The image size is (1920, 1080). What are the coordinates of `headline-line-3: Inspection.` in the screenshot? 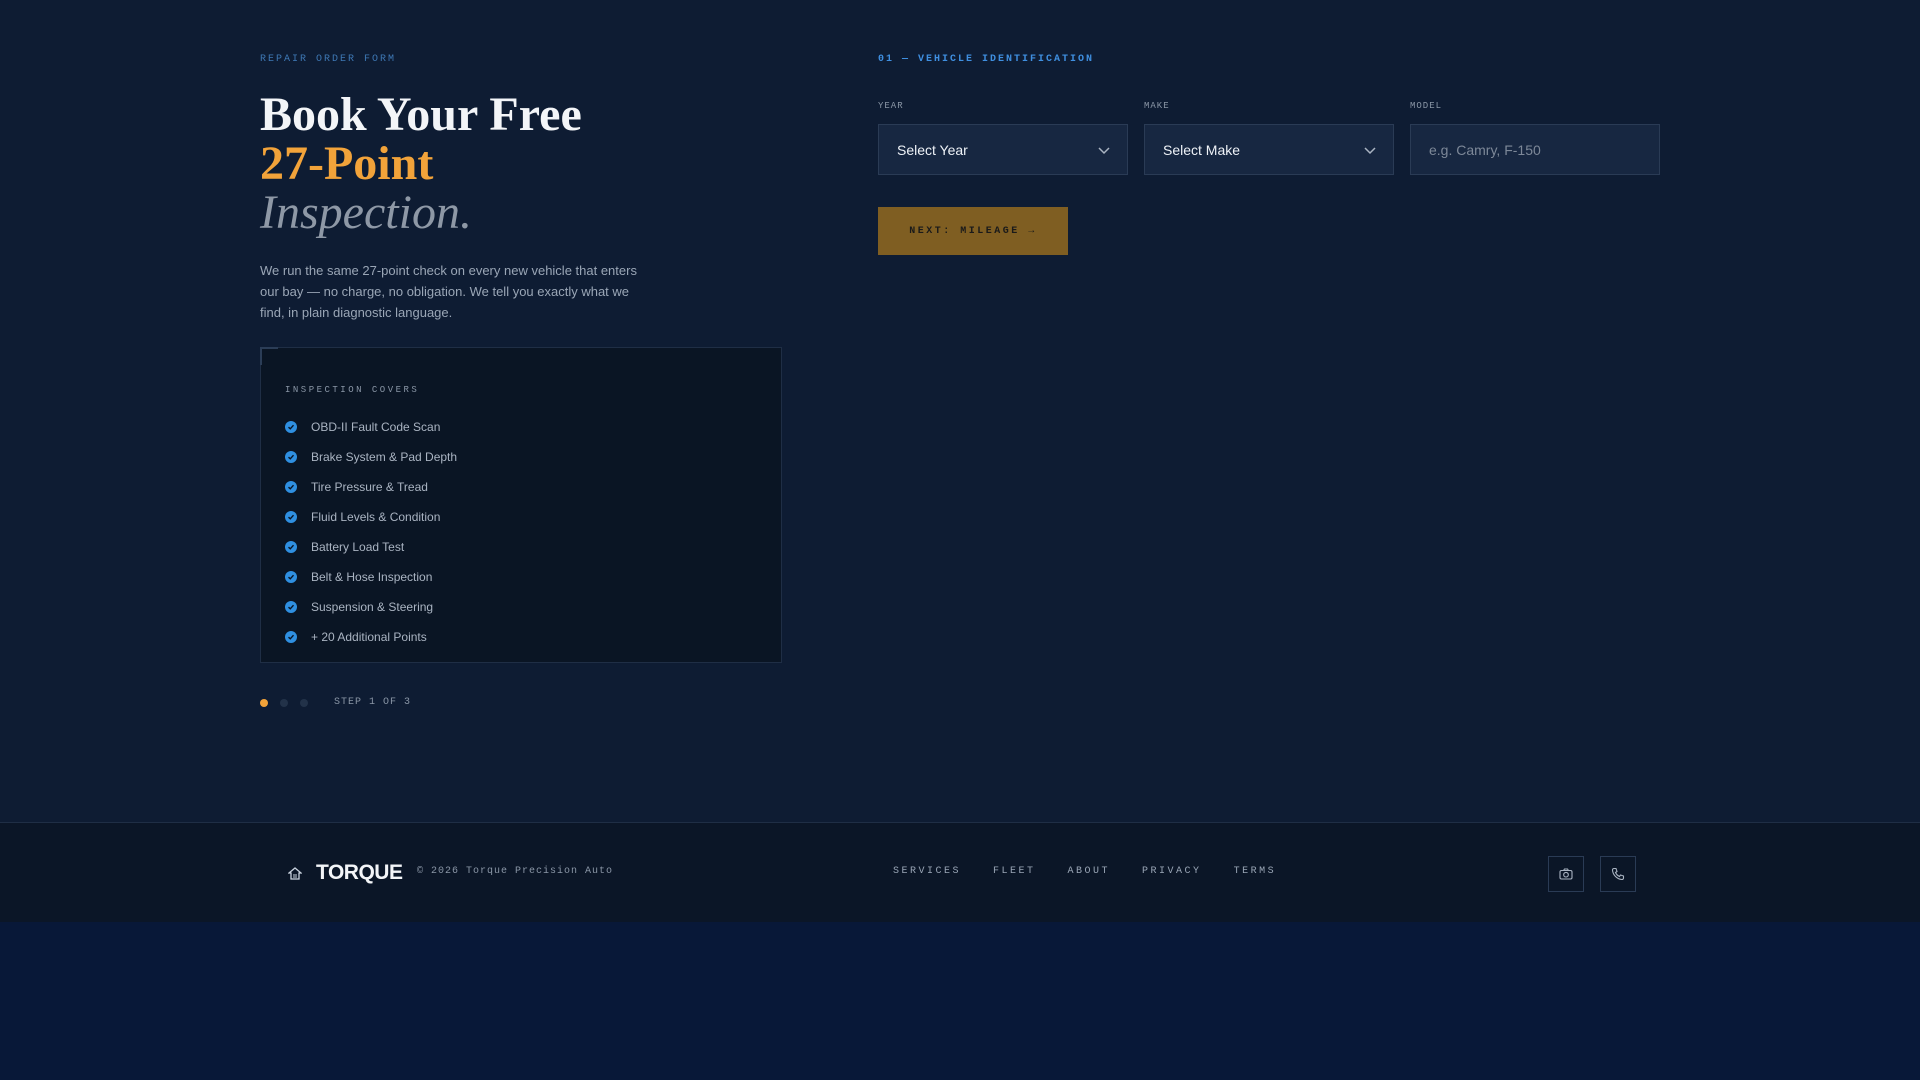 It's located at (366, 212).